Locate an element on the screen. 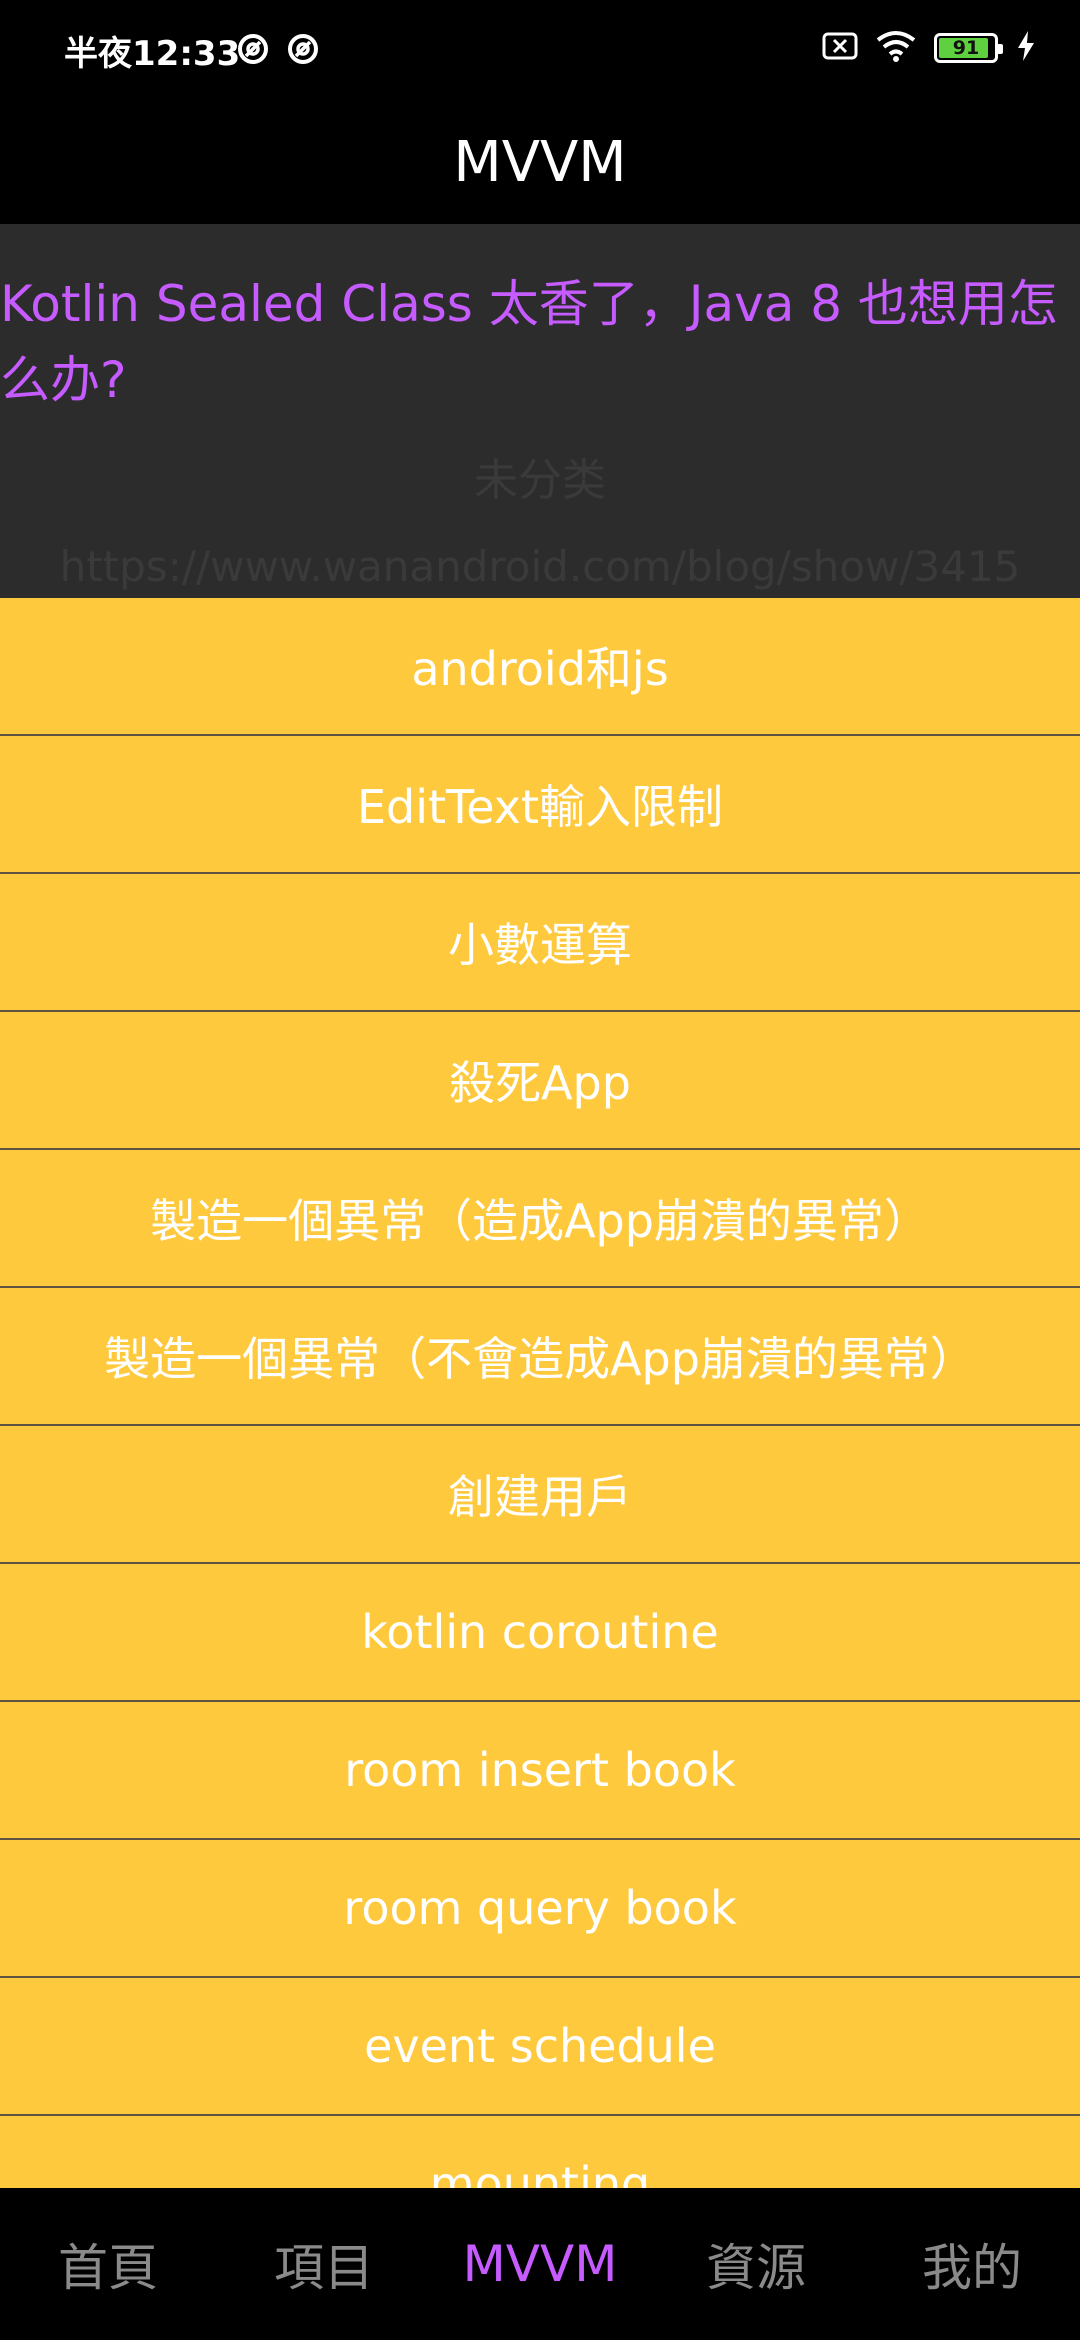 The height and width of the screenshot is (2340, 1080). bottom-nav: 首頁 項目 MVVM 資源 我的 is located at coordinates (540, 2264).